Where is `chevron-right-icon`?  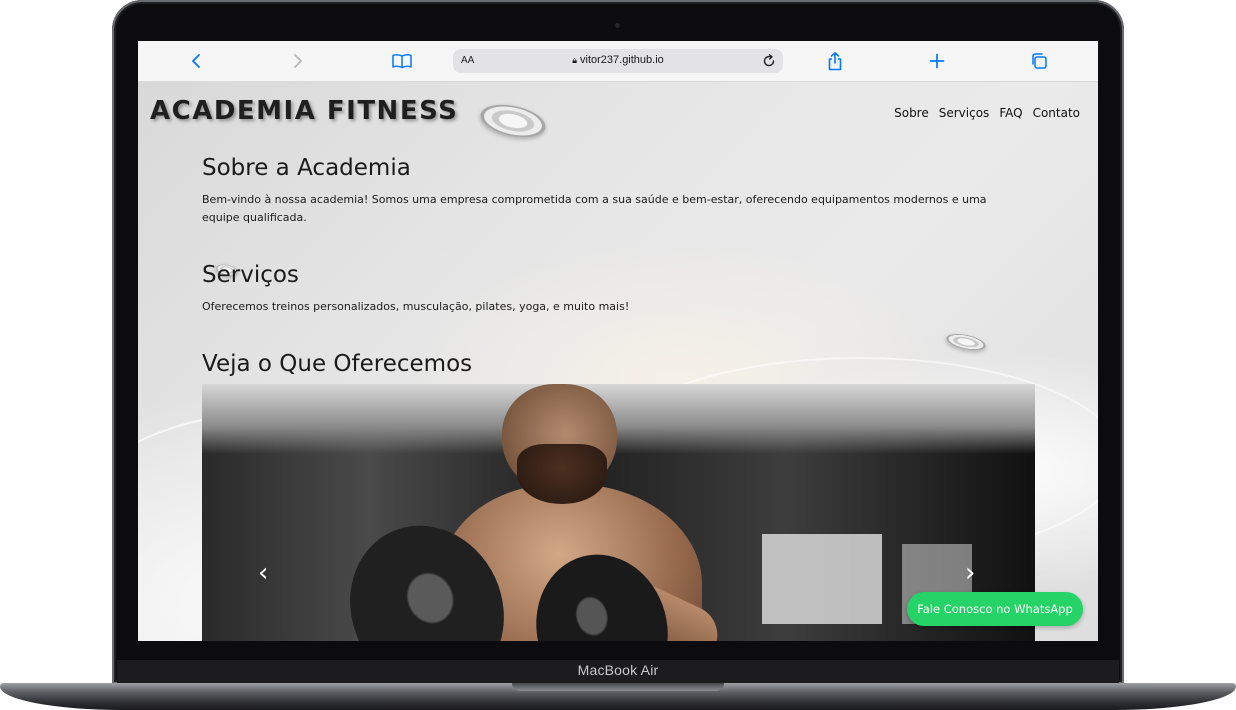
chevron-right-icon is located at coordinates (298, 61).